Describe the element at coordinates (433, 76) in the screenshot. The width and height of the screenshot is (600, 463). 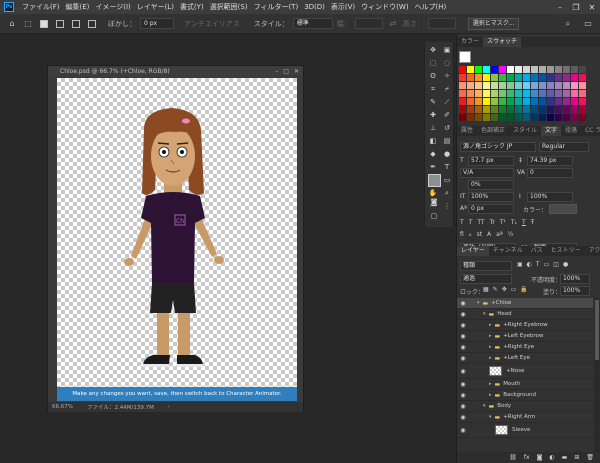
I see `lasso-tool-icon: ʘ` at that location.